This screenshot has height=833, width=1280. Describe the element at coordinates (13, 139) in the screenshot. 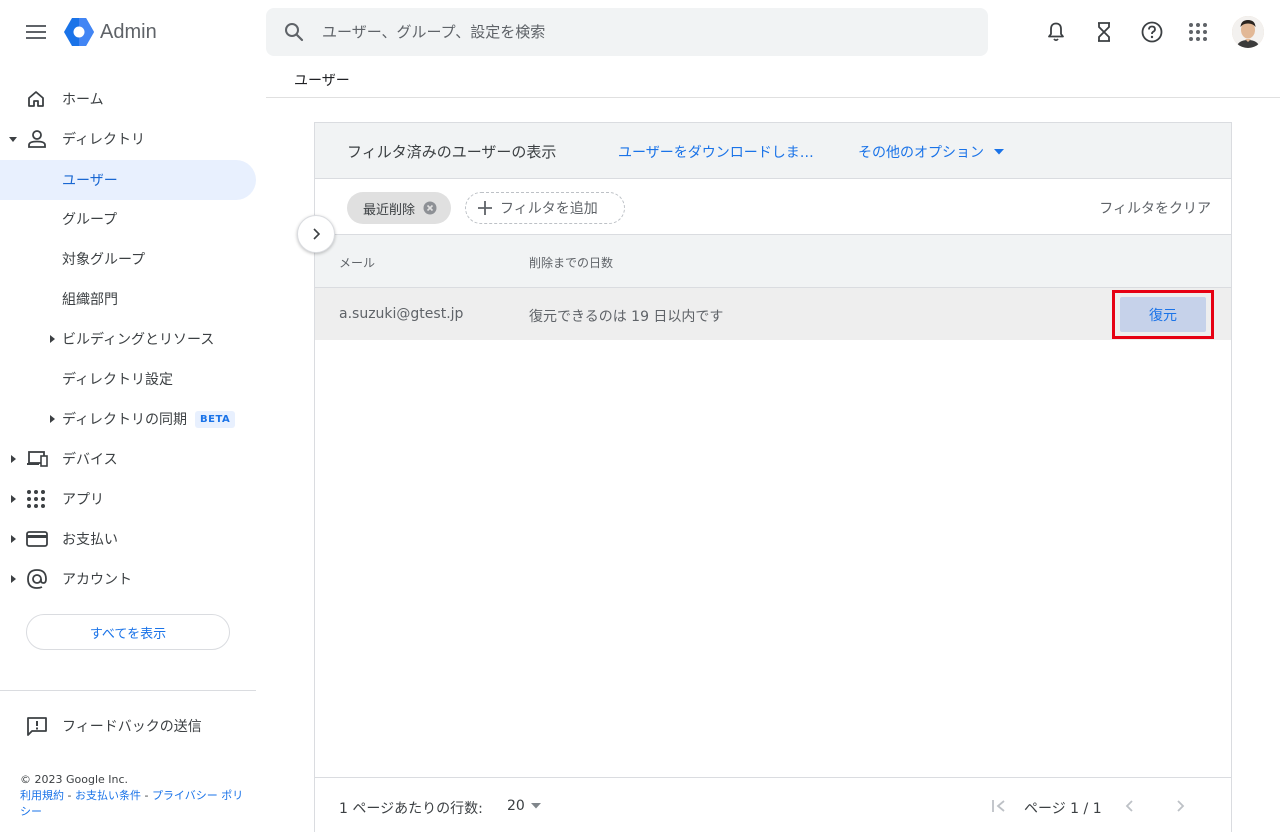

I see `caret-down-icon` at that location.